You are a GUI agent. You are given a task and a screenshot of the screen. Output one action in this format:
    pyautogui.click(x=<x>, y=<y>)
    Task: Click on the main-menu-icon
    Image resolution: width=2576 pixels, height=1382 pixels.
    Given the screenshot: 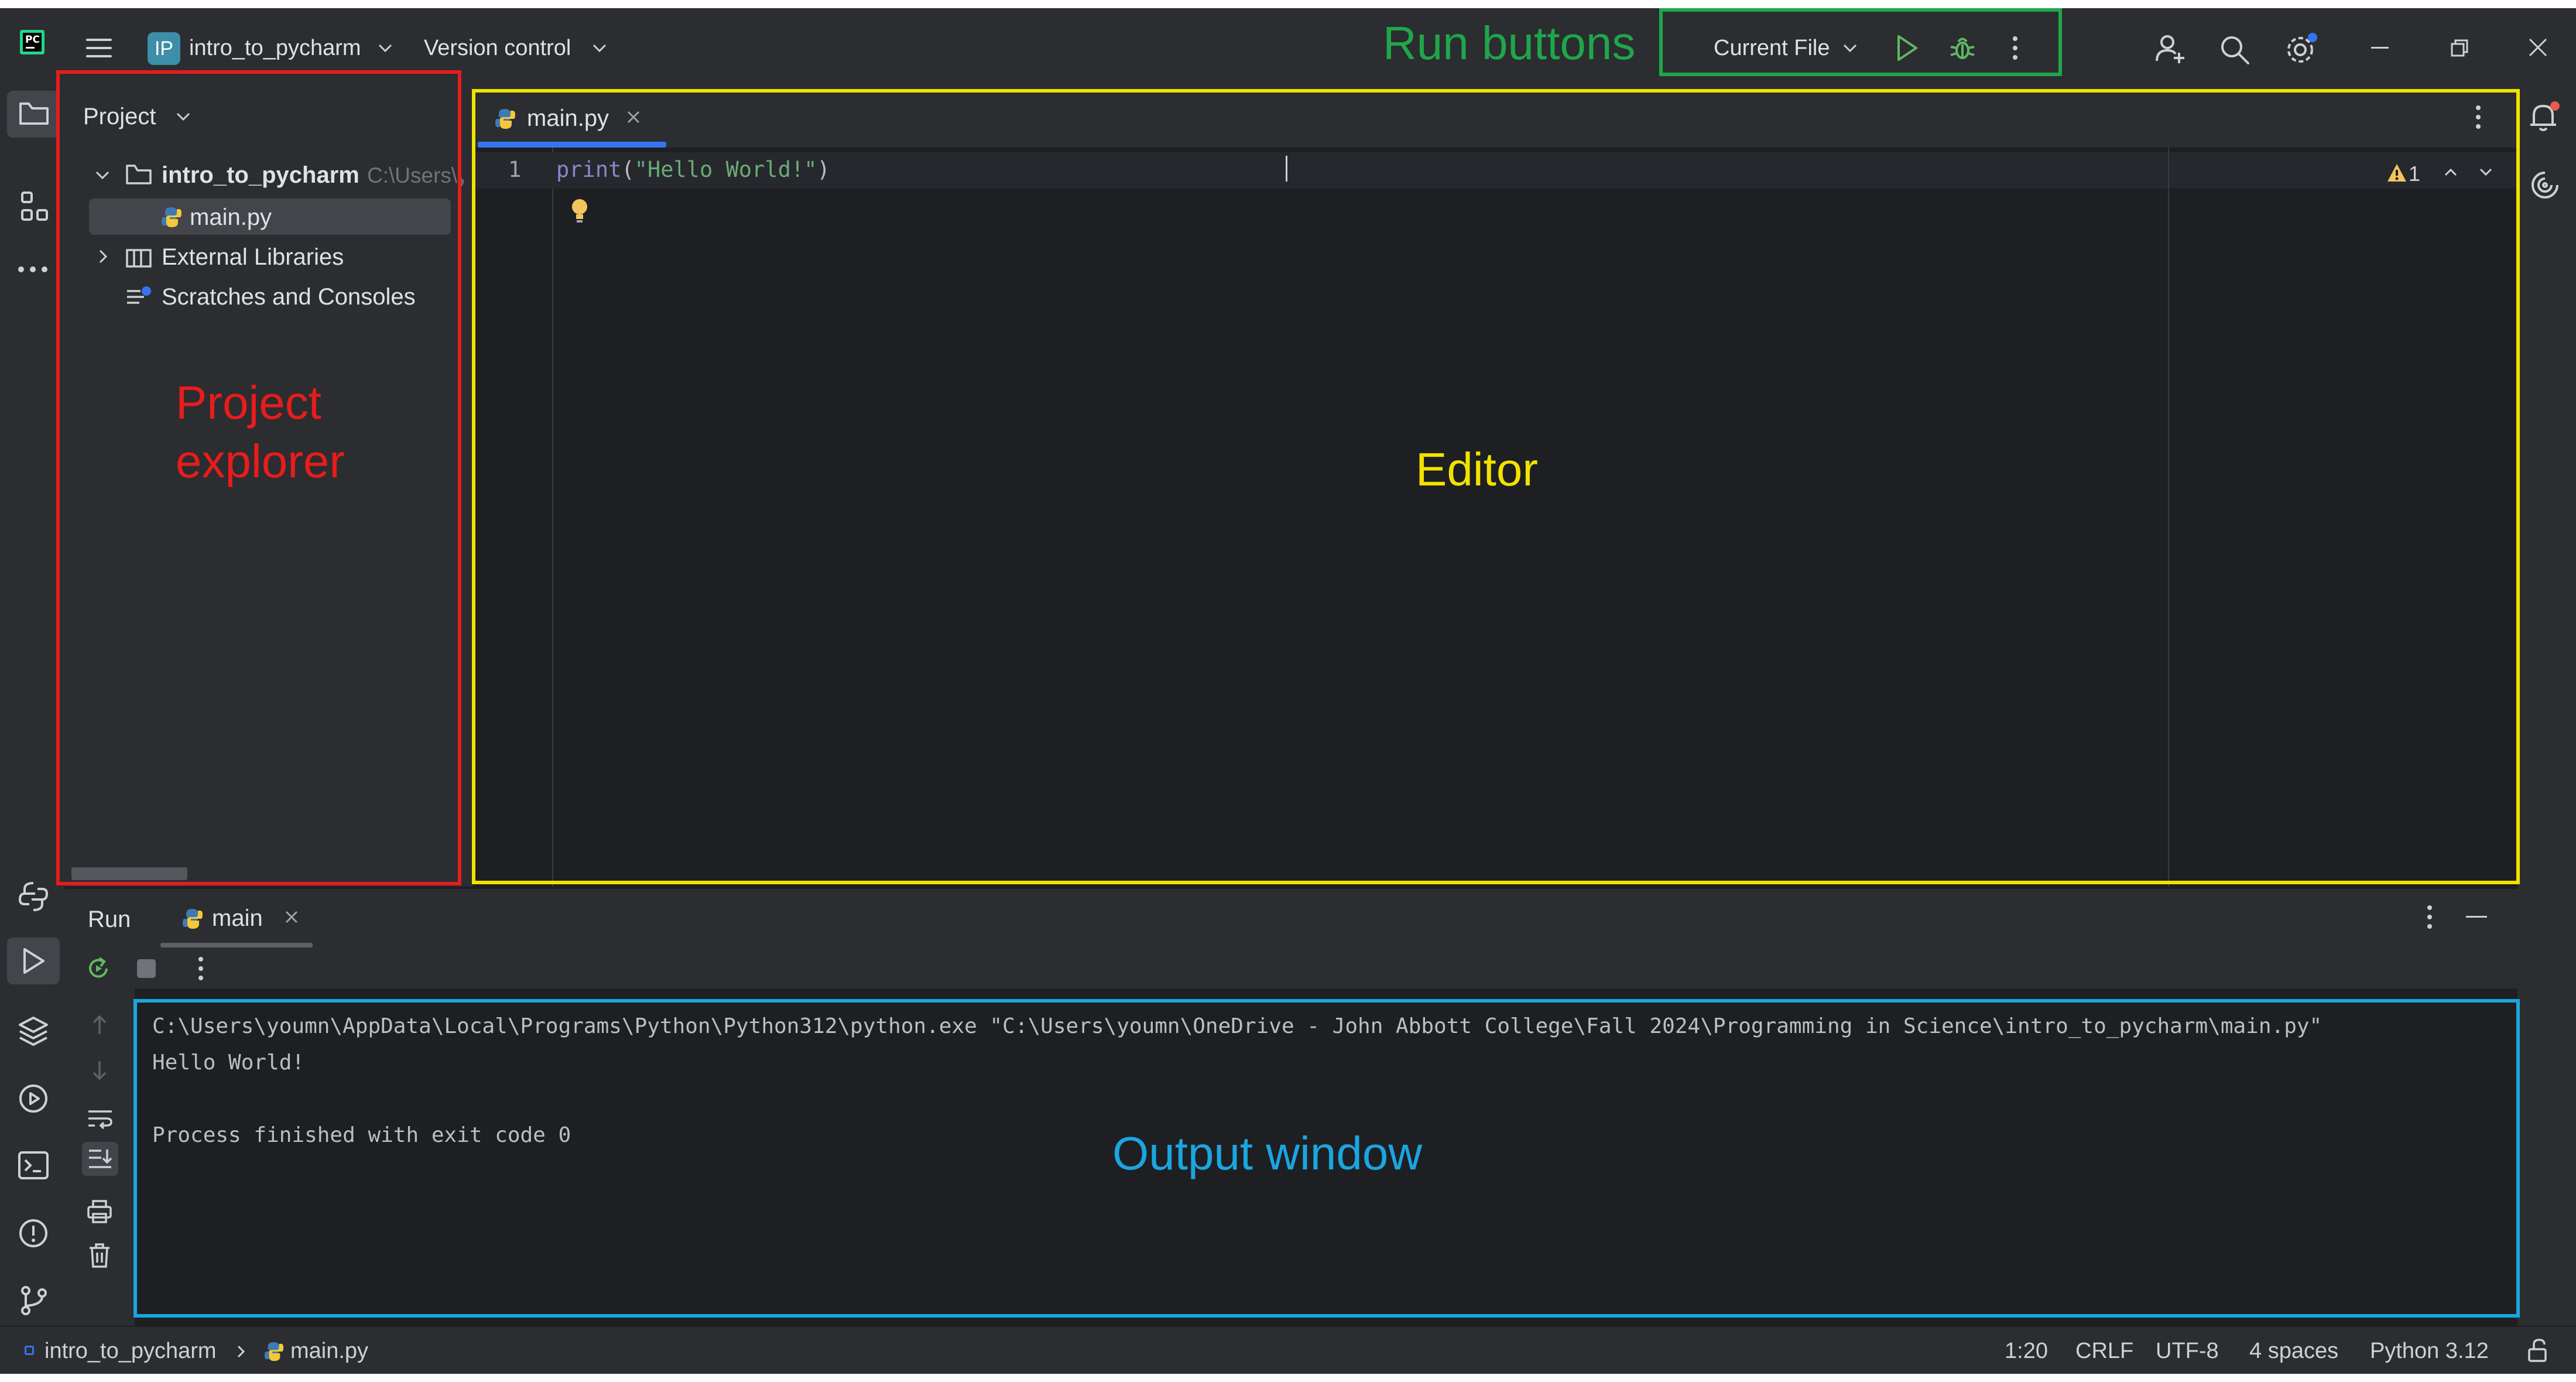 What is the action you would take?
    pyautogui.click(x=99, y=48)
    